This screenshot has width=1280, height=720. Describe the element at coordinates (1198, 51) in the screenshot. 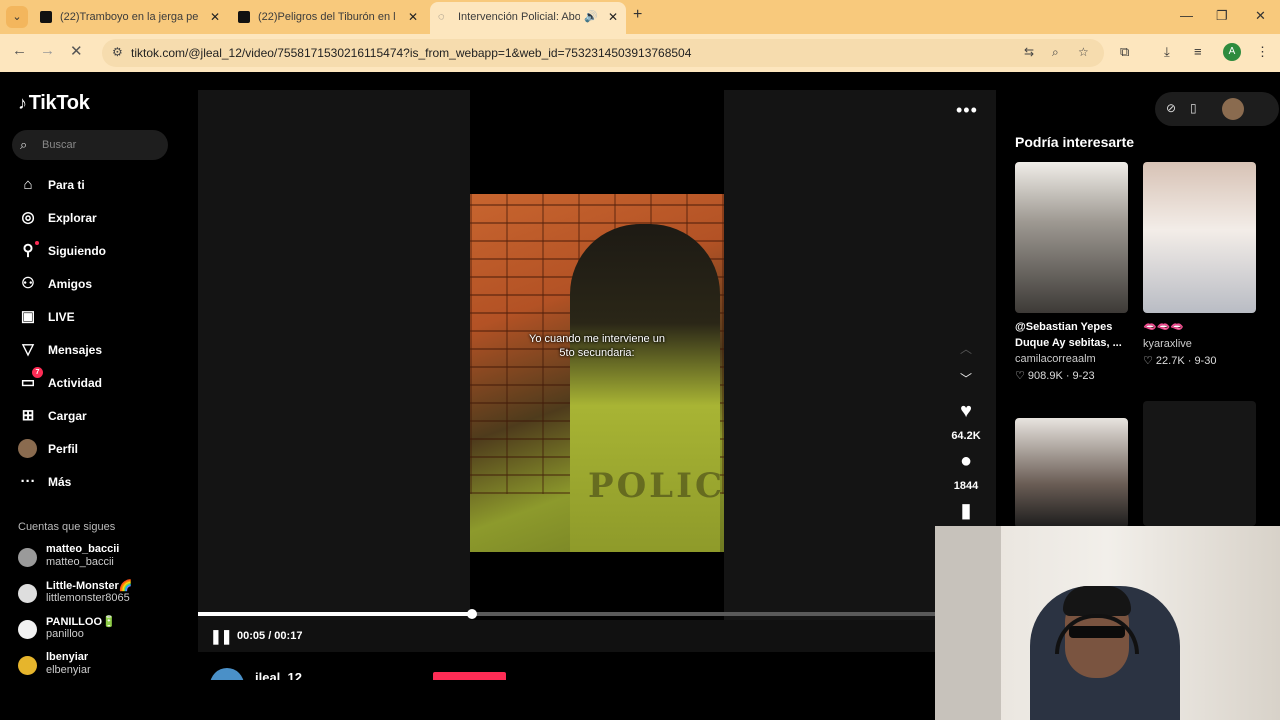

I see `media-controls-icon: ≡` at that location.